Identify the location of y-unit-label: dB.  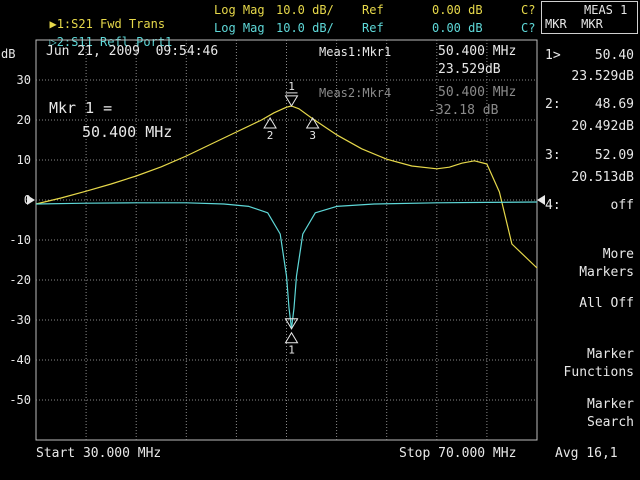
(8, 54).